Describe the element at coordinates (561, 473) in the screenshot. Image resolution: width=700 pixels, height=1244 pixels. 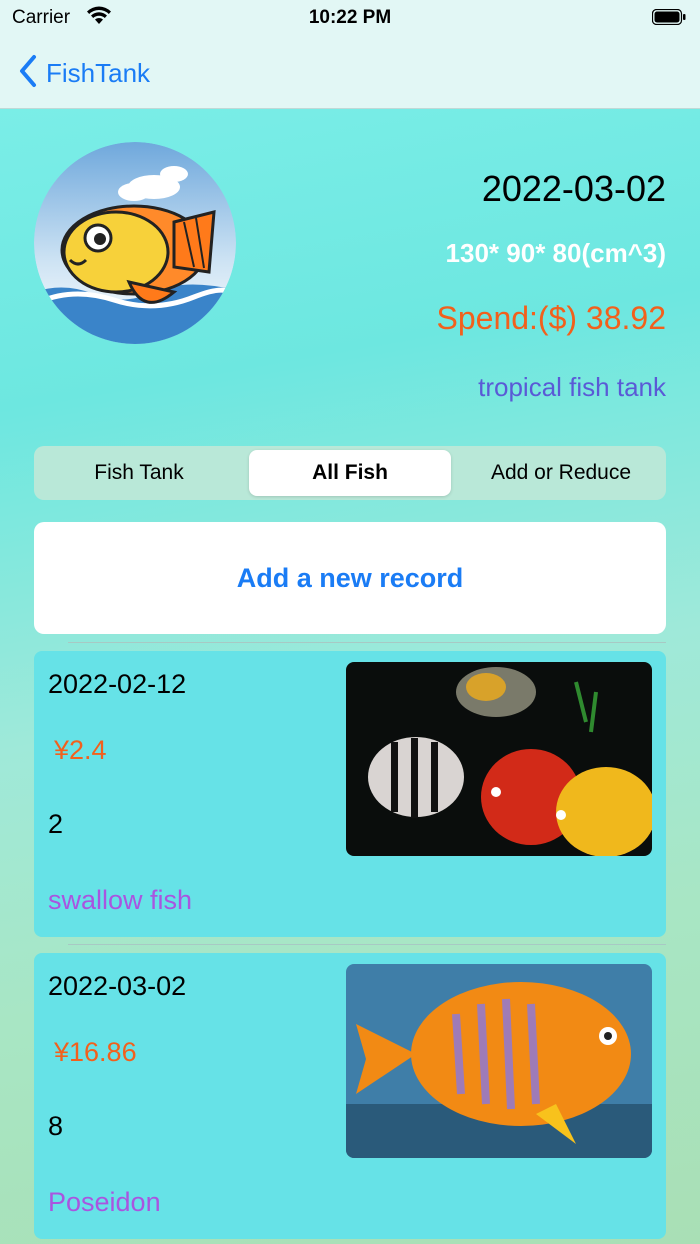
I see `segment-add-or-reduce: Add or Reduce` at that location.